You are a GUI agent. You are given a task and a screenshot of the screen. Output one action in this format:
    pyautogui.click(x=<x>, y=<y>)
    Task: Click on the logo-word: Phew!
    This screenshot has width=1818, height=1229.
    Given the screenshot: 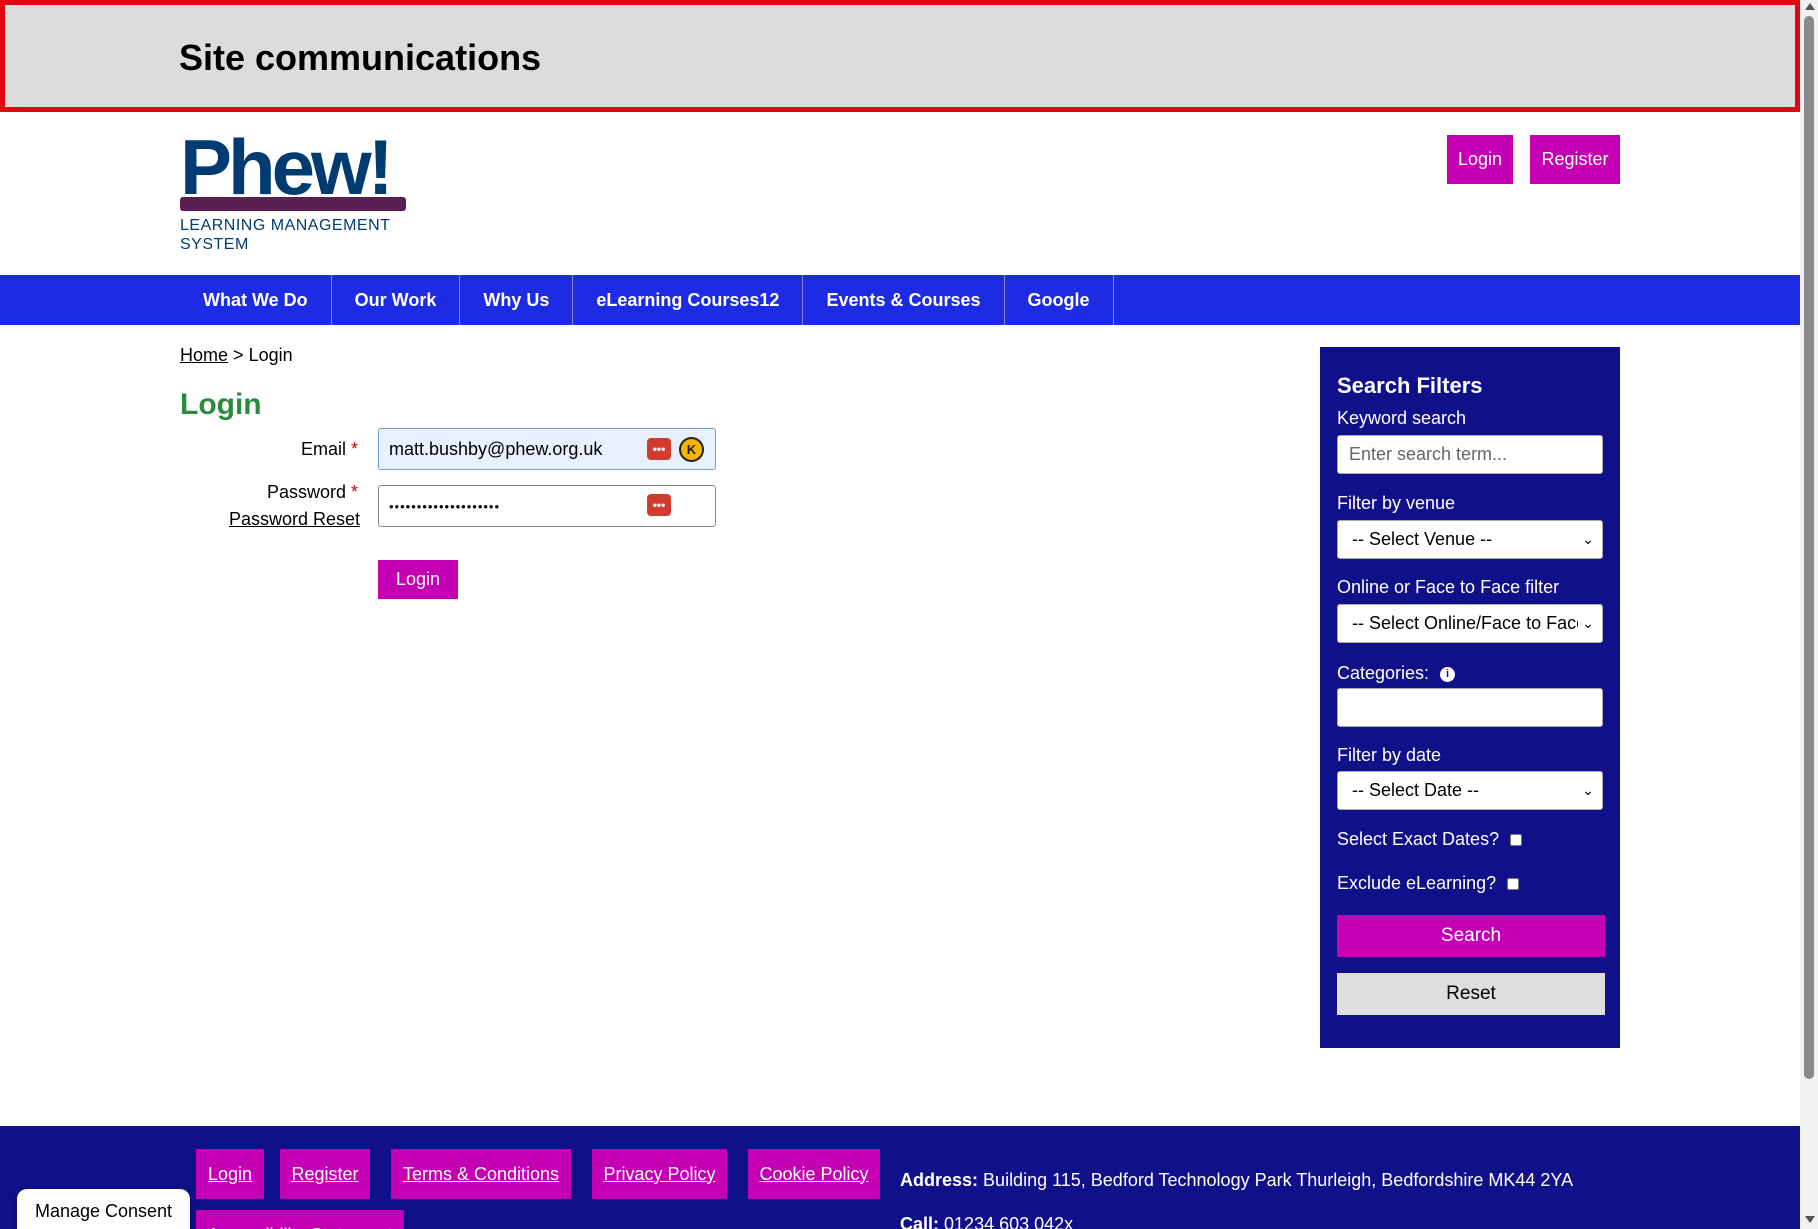 What is the action you would take?
    pyautogui.click(x=287, y=167)
    